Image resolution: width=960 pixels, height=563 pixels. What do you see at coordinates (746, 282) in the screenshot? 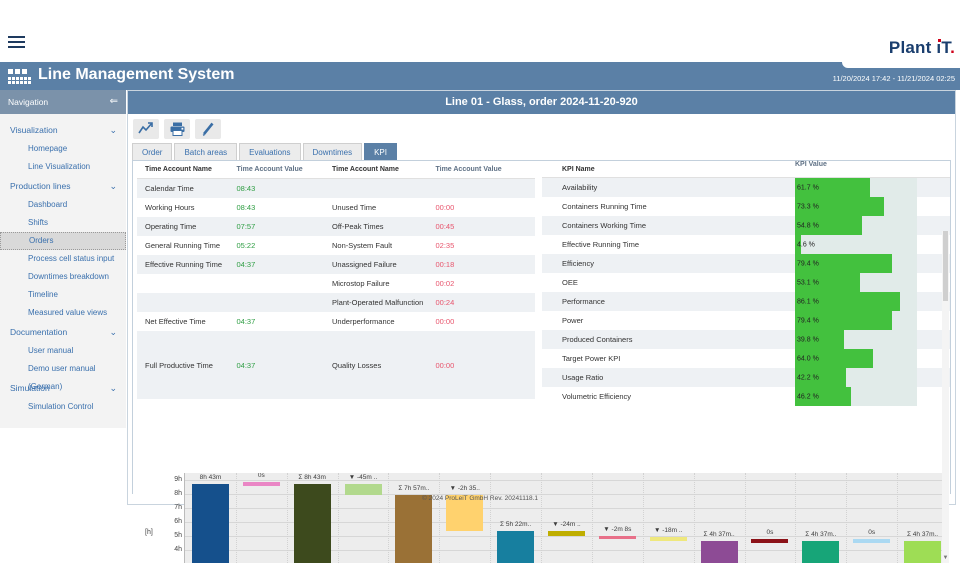
I see `kpi-row: OEE 53.1 %` at bounding box center [746, 282].